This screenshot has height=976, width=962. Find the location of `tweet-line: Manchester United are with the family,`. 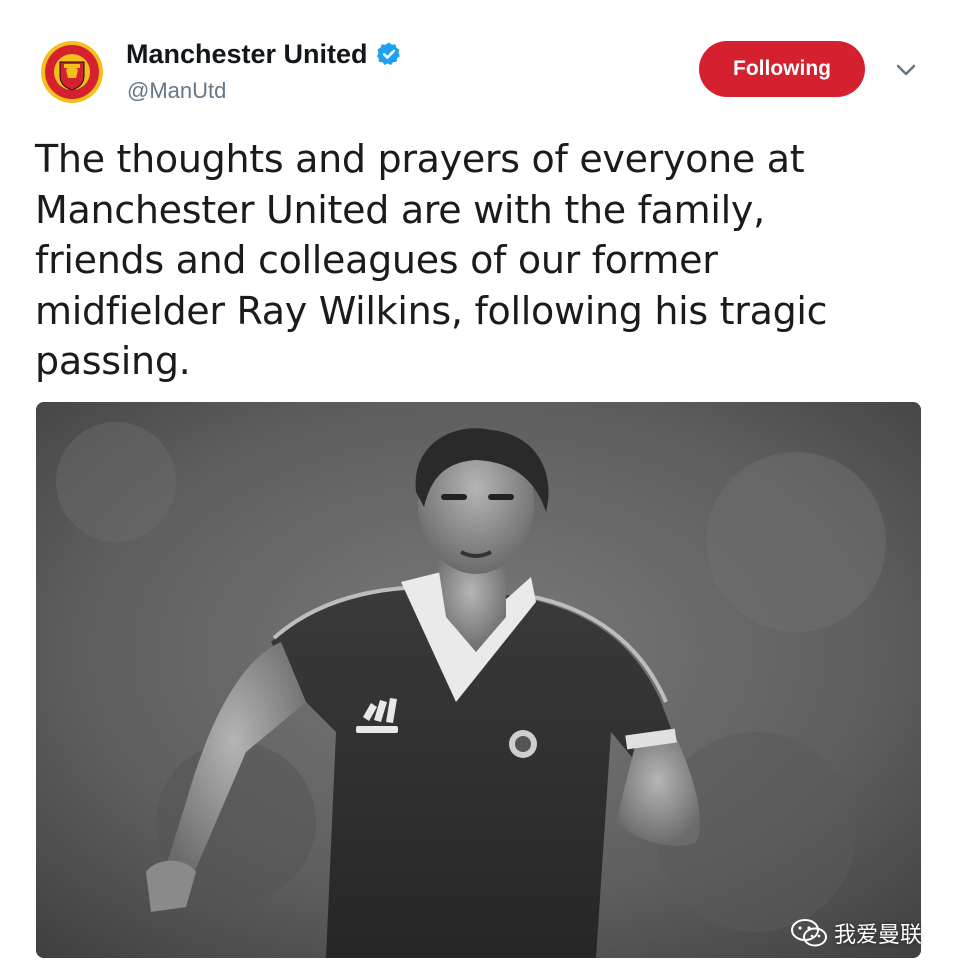

tweet-line: Manchester United are with the family, is located at coordinates (400, 209).